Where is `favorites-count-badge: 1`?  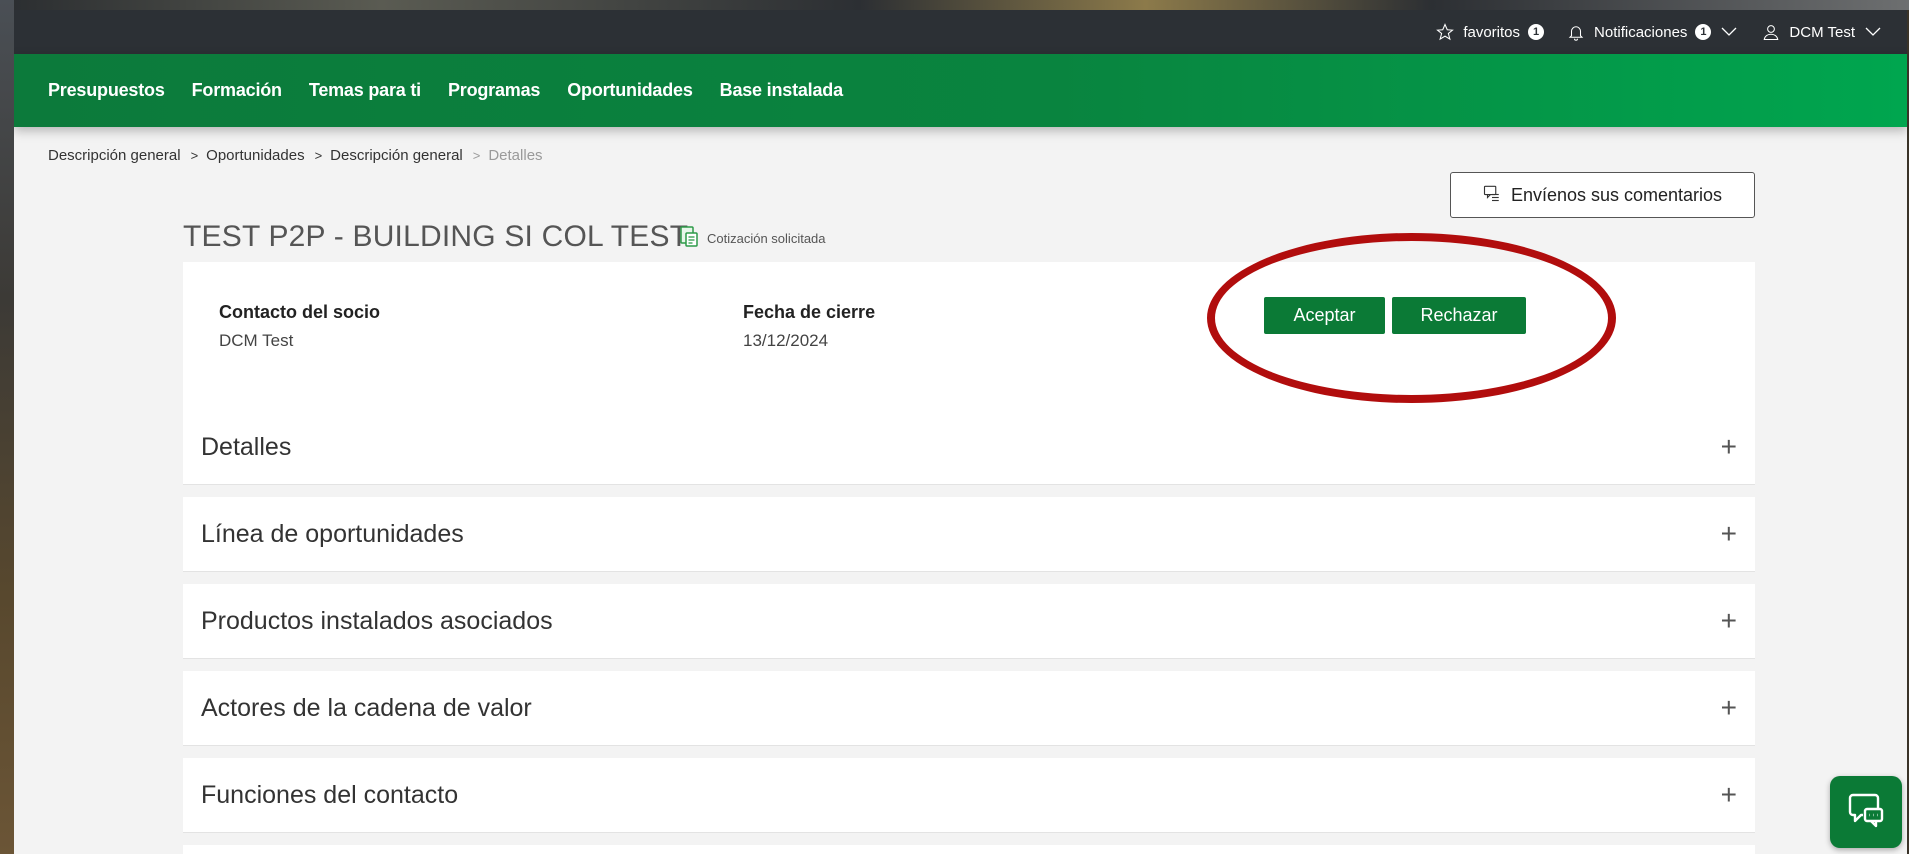
favorites-count-badge: 1 is located at coordinates (1536, 32).